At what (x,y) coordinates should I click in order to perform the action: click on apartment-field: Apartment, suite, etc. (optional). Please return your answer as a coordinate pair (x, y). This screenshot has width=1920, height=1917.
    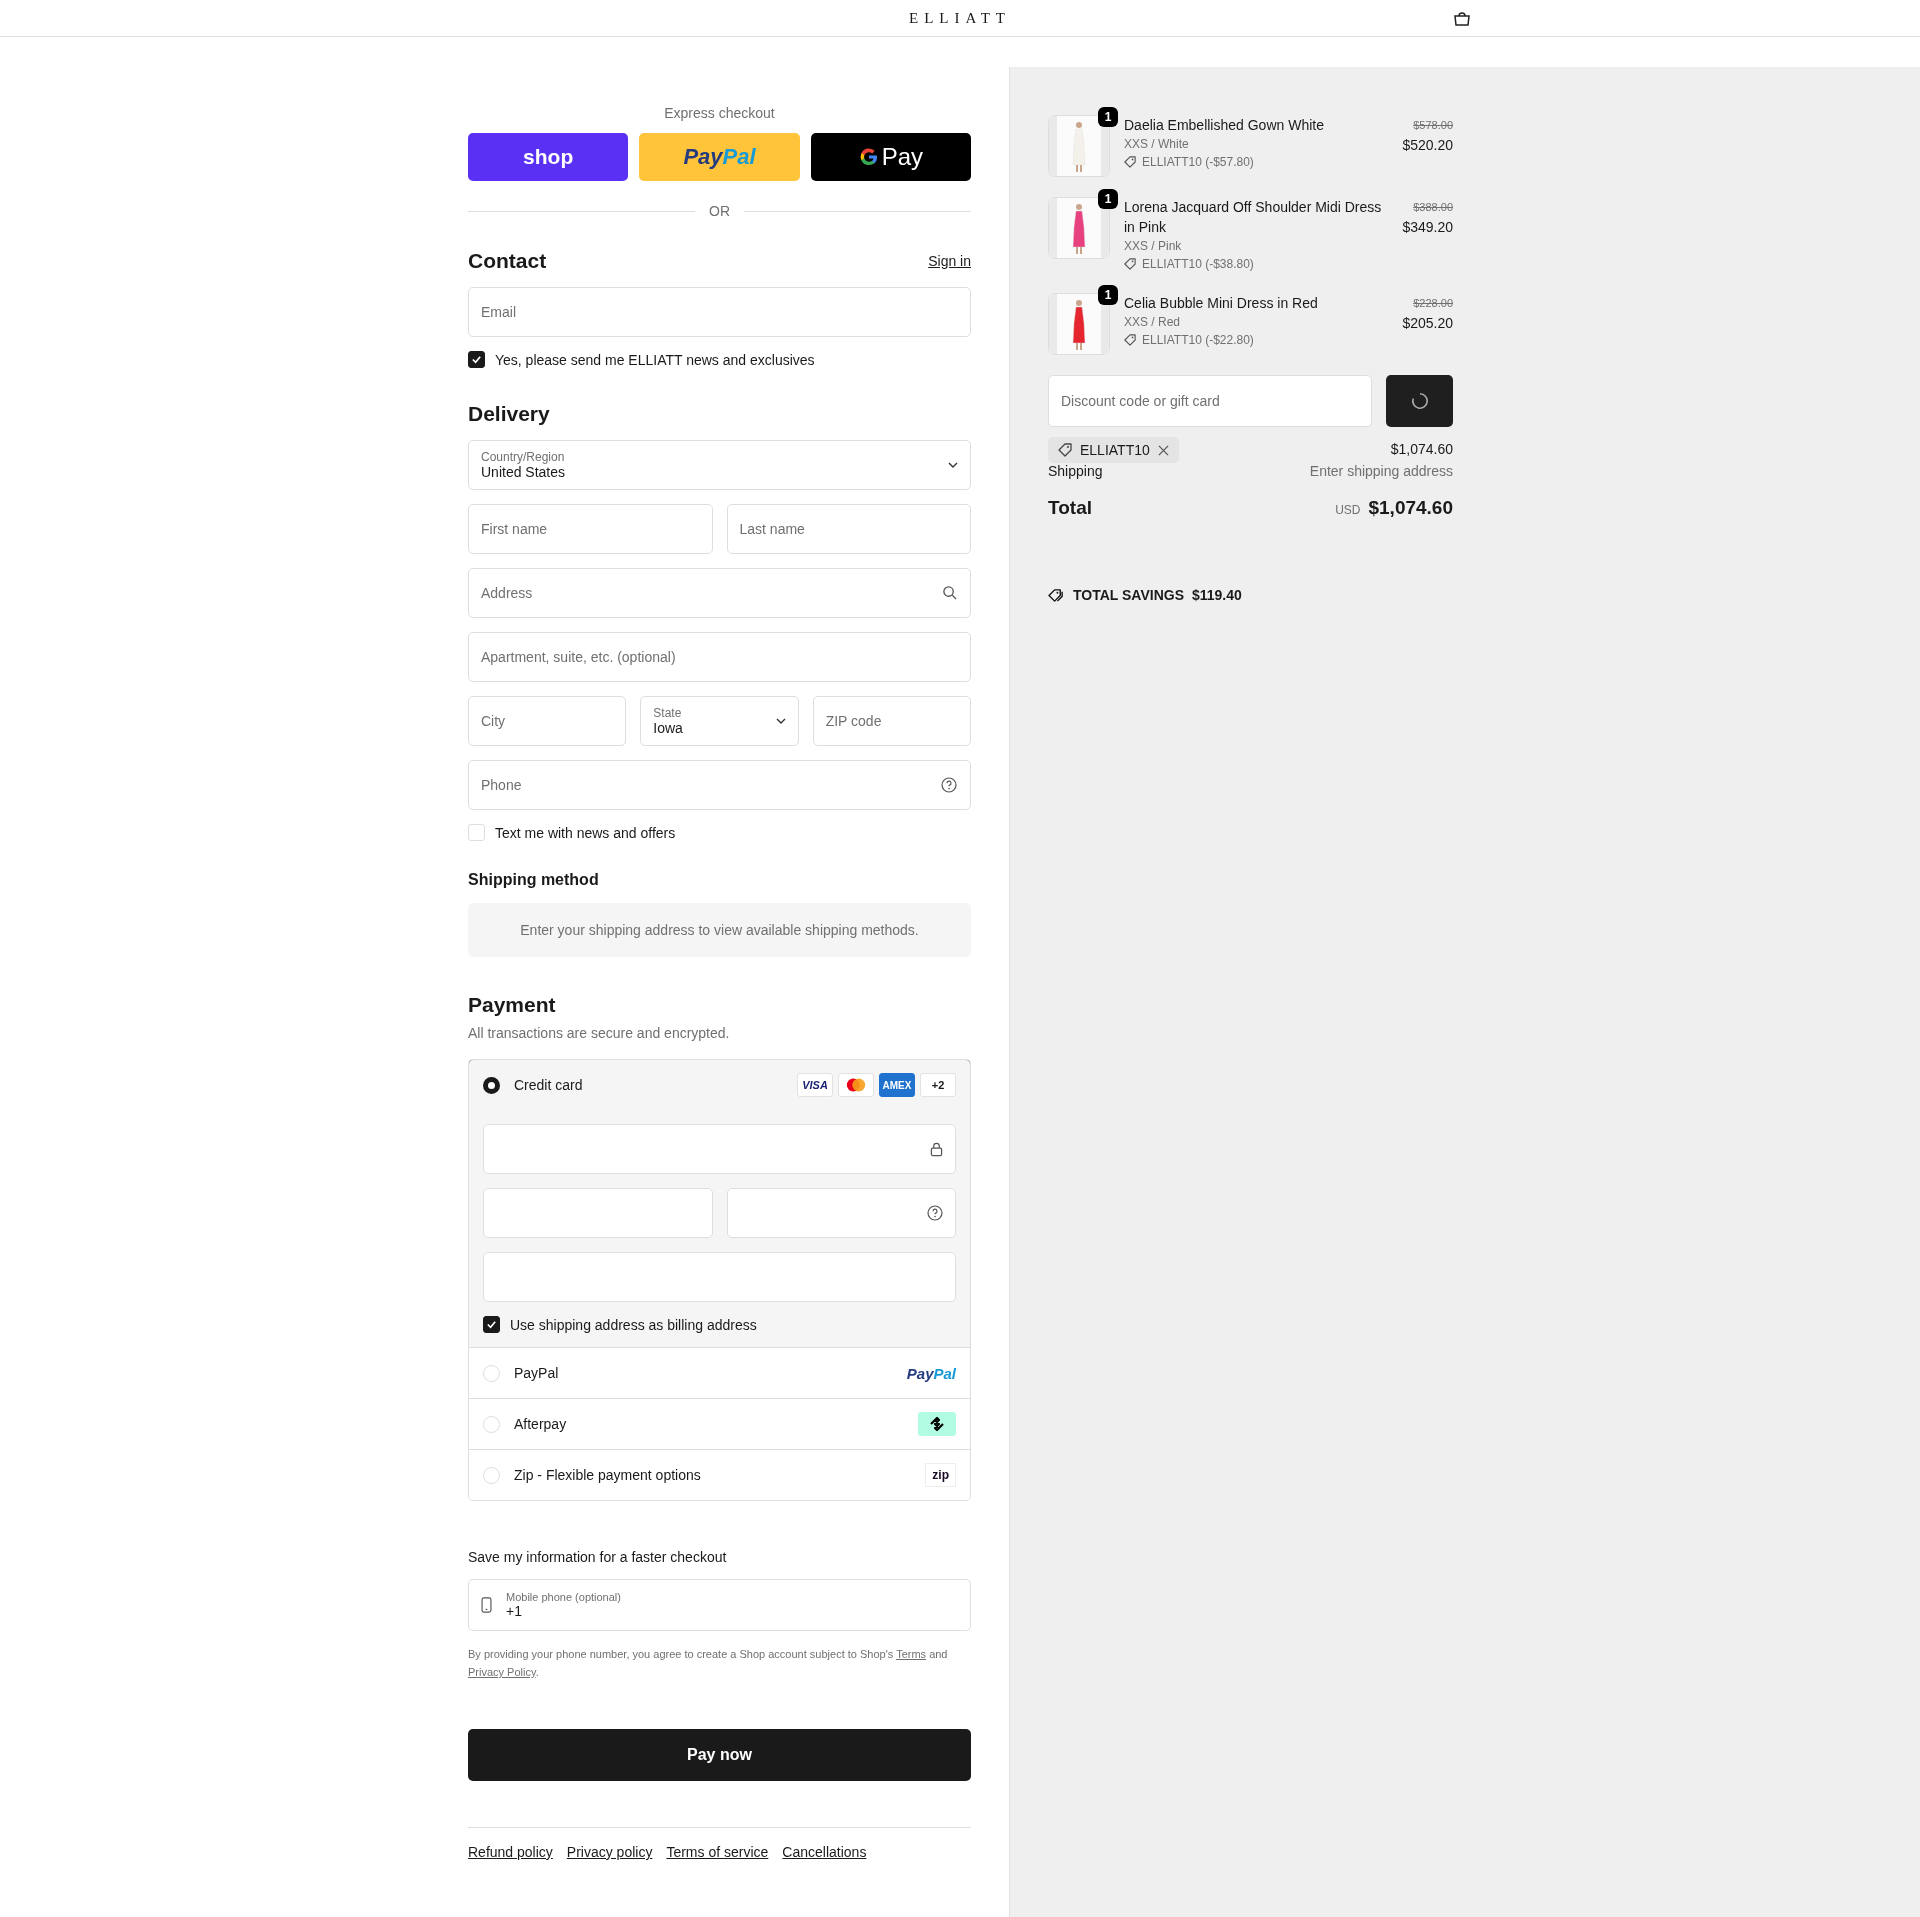
    Looking at the image, I should click on (719, 657).